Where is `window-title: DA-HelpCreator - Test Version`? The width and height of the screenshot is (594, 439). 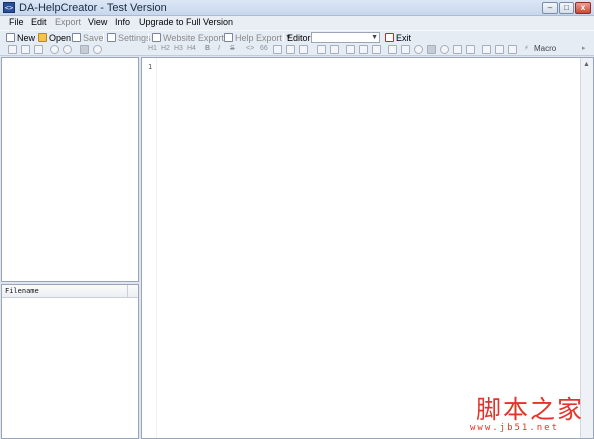
window-title: DA-HelpCreator - Test Version is located at coordinates (93, 8).